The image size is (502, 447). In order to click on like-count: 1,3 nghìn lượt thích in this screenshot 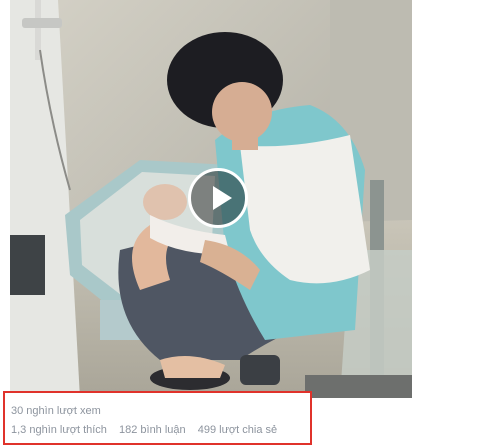, I will do `click(59, 430)`.